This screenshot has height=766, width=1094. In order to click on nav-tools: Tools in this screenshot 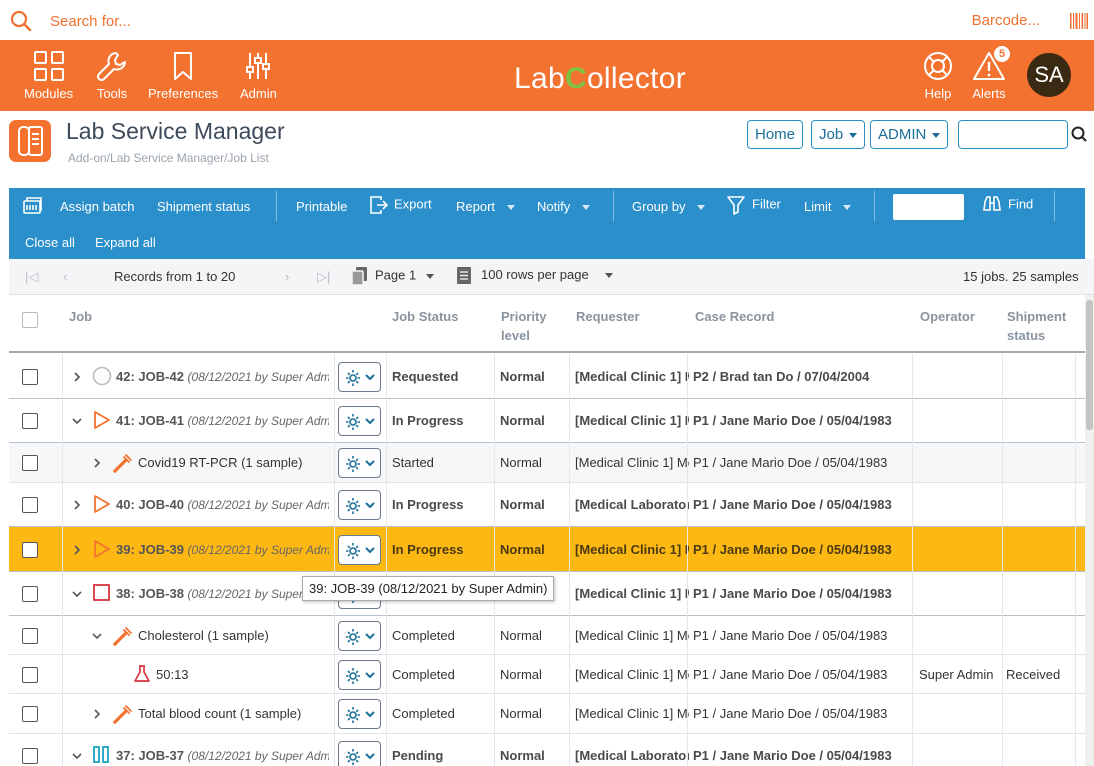, I will do `click(112, 75)`.